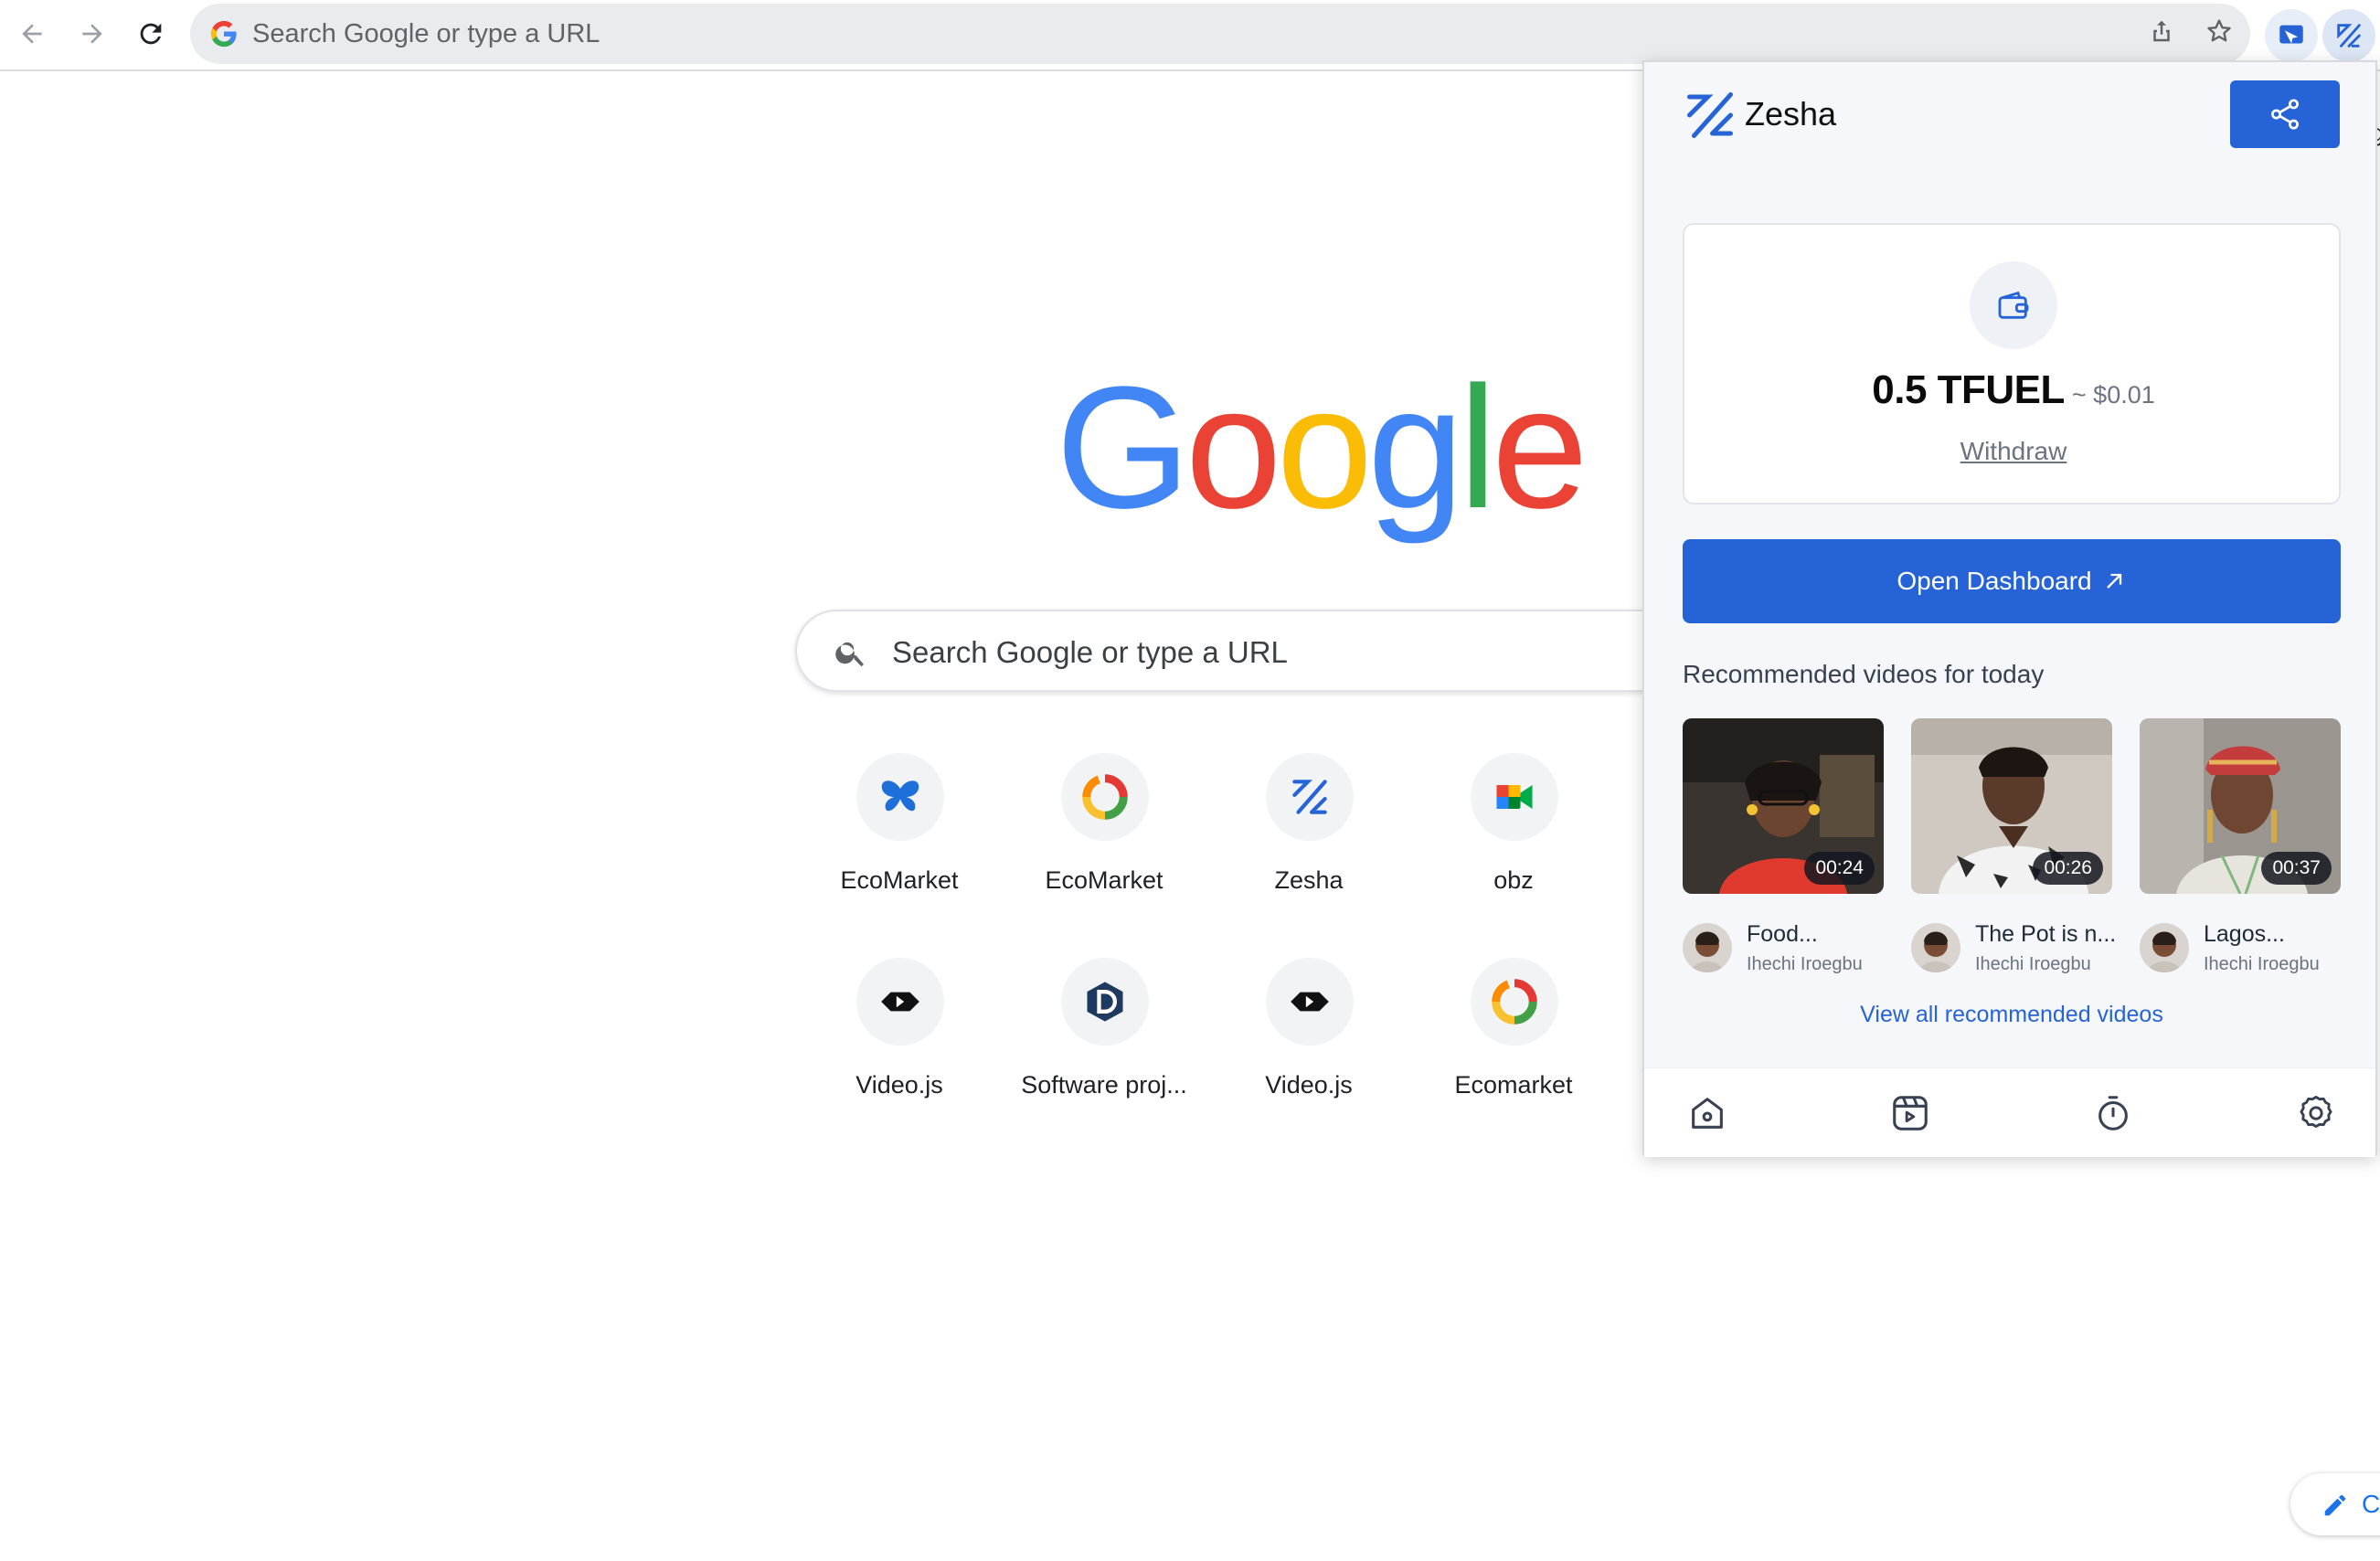 This screenshot has width=2380, height=1561. What do you see at coordinates (1514, 1085) in the screenshot?
I see `shortcut-label: Ecomarket` at bounding box center [1514, 1085].